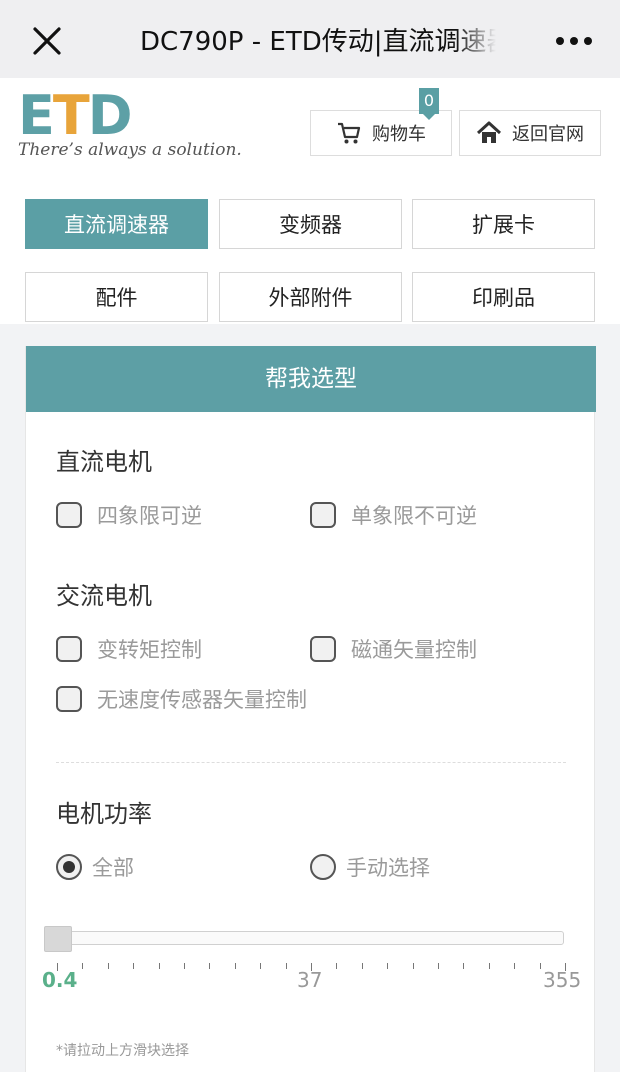 Image resolution: width=620 pixels, height=1072 pixels. What do you see at coordinates (503, 224) in the screenshot?
I see `category-expansion-cards: 扩展卡` at bounding box center [503, 224].